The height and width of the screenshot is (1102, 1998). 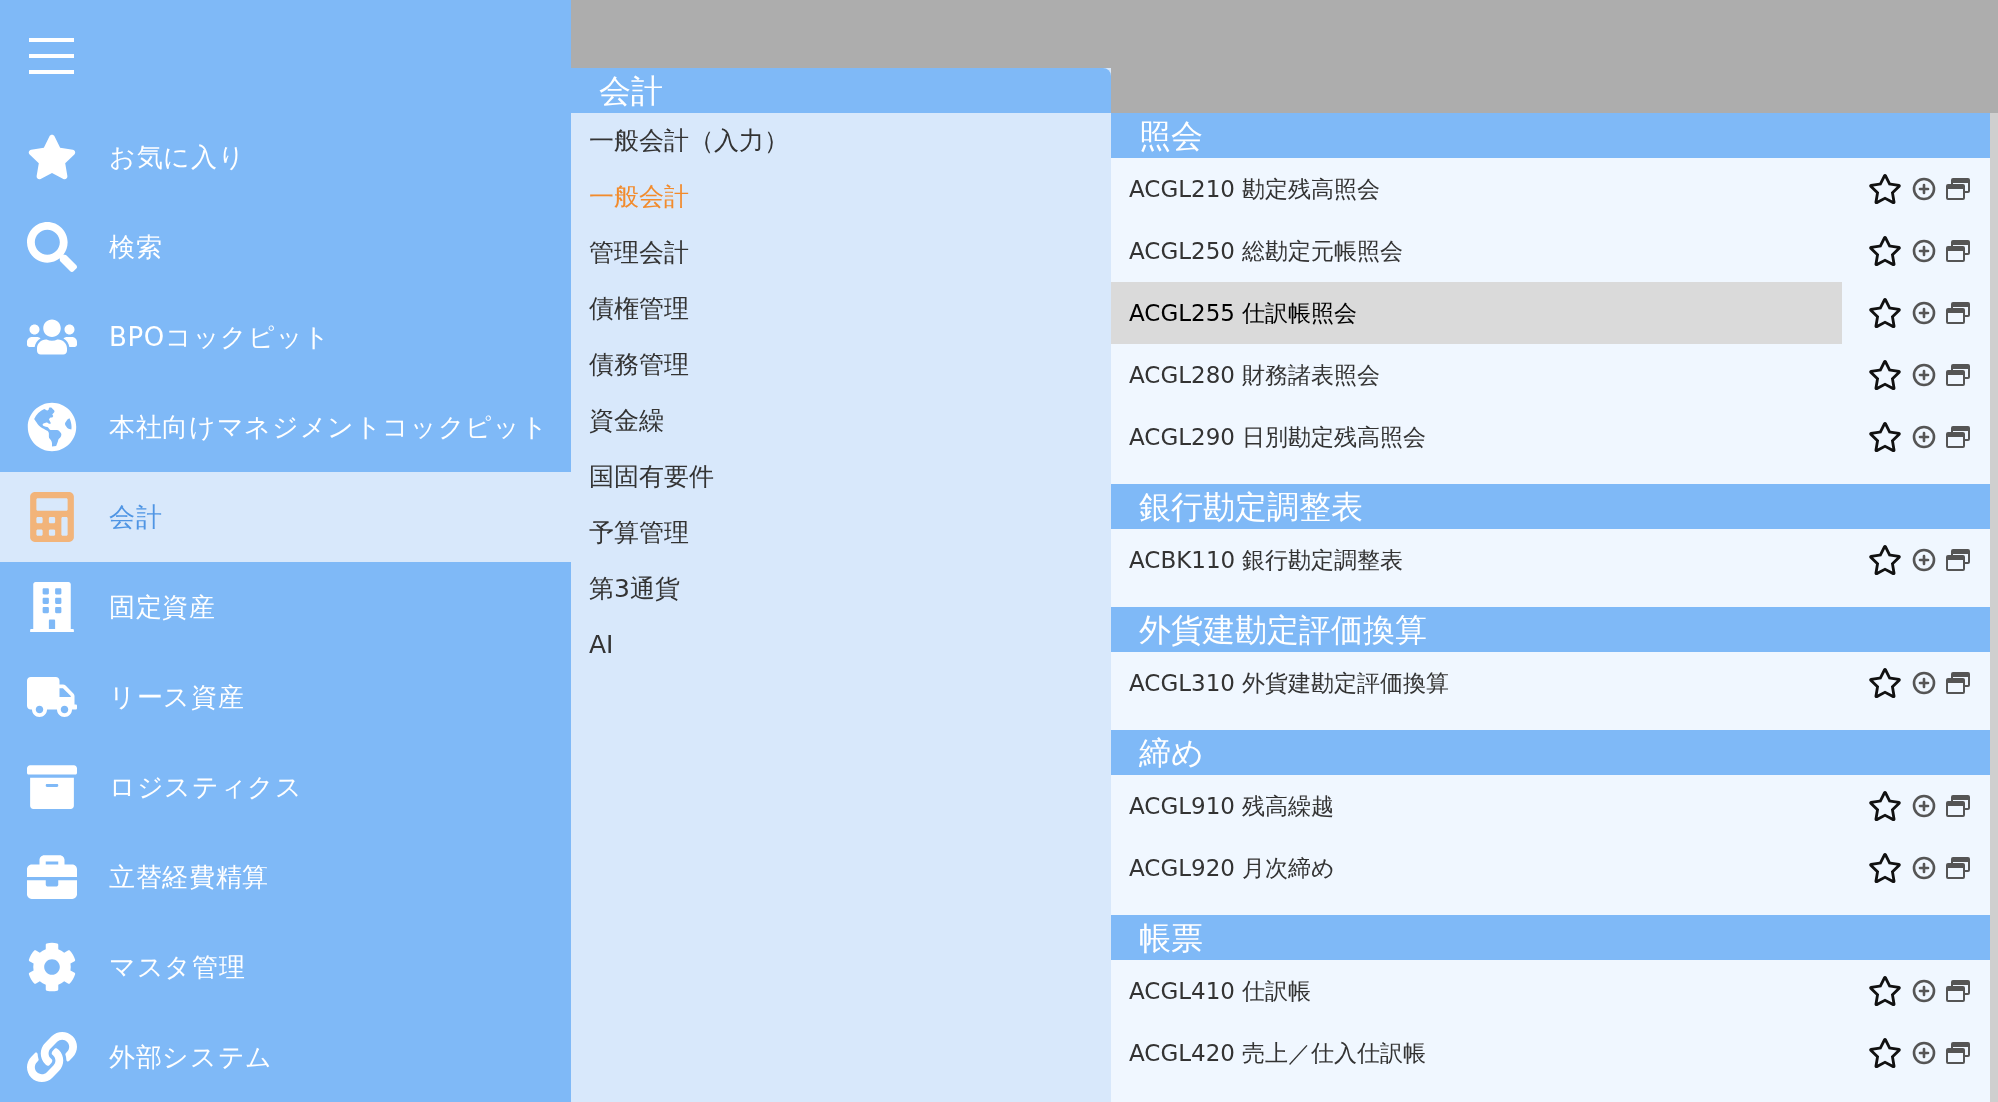 What do you see at coordinates (52, 787) in the screenshot?
I see `box-icon` at bounding box center [52, 787].